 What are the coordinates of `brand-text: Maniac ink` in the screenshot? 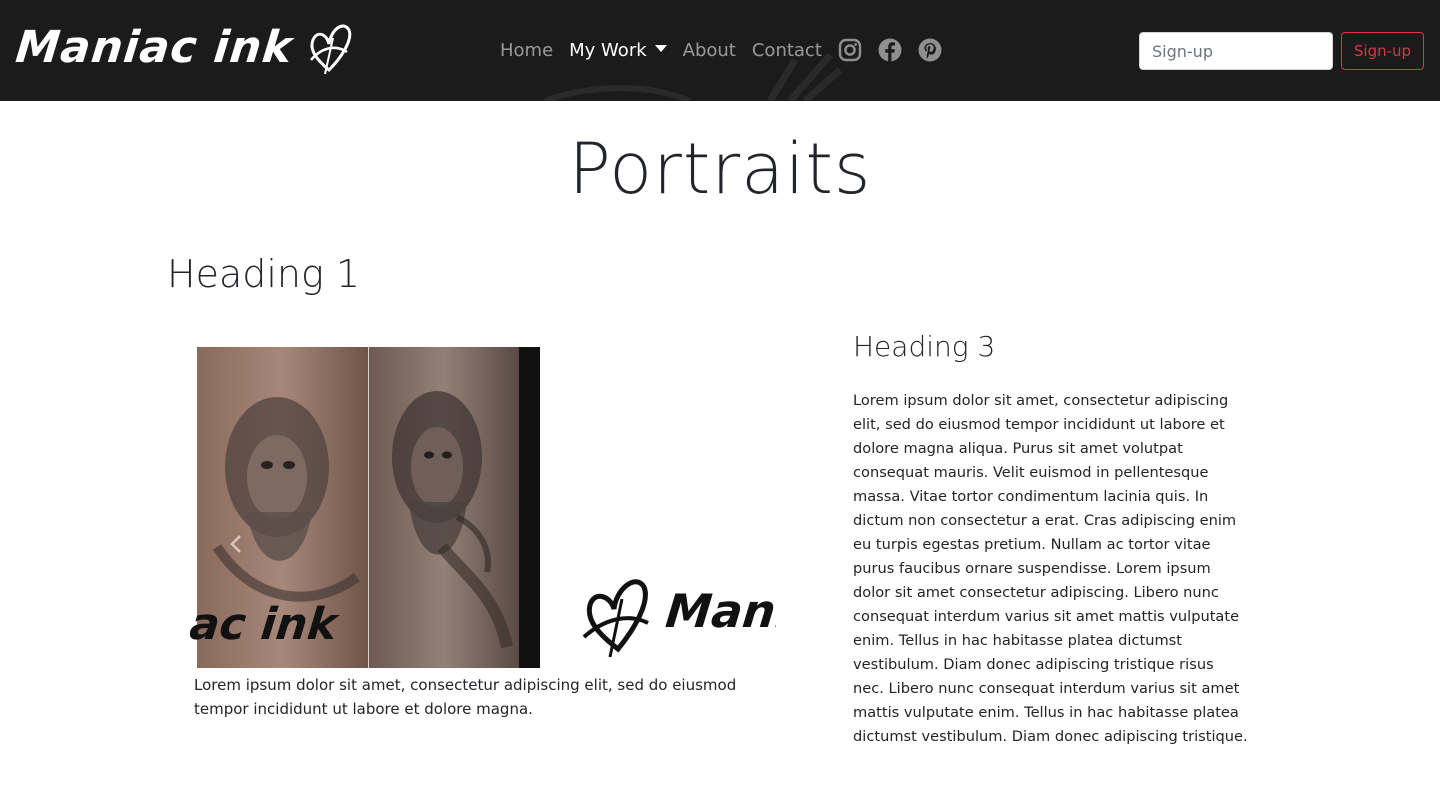 It's located at (154, 47).